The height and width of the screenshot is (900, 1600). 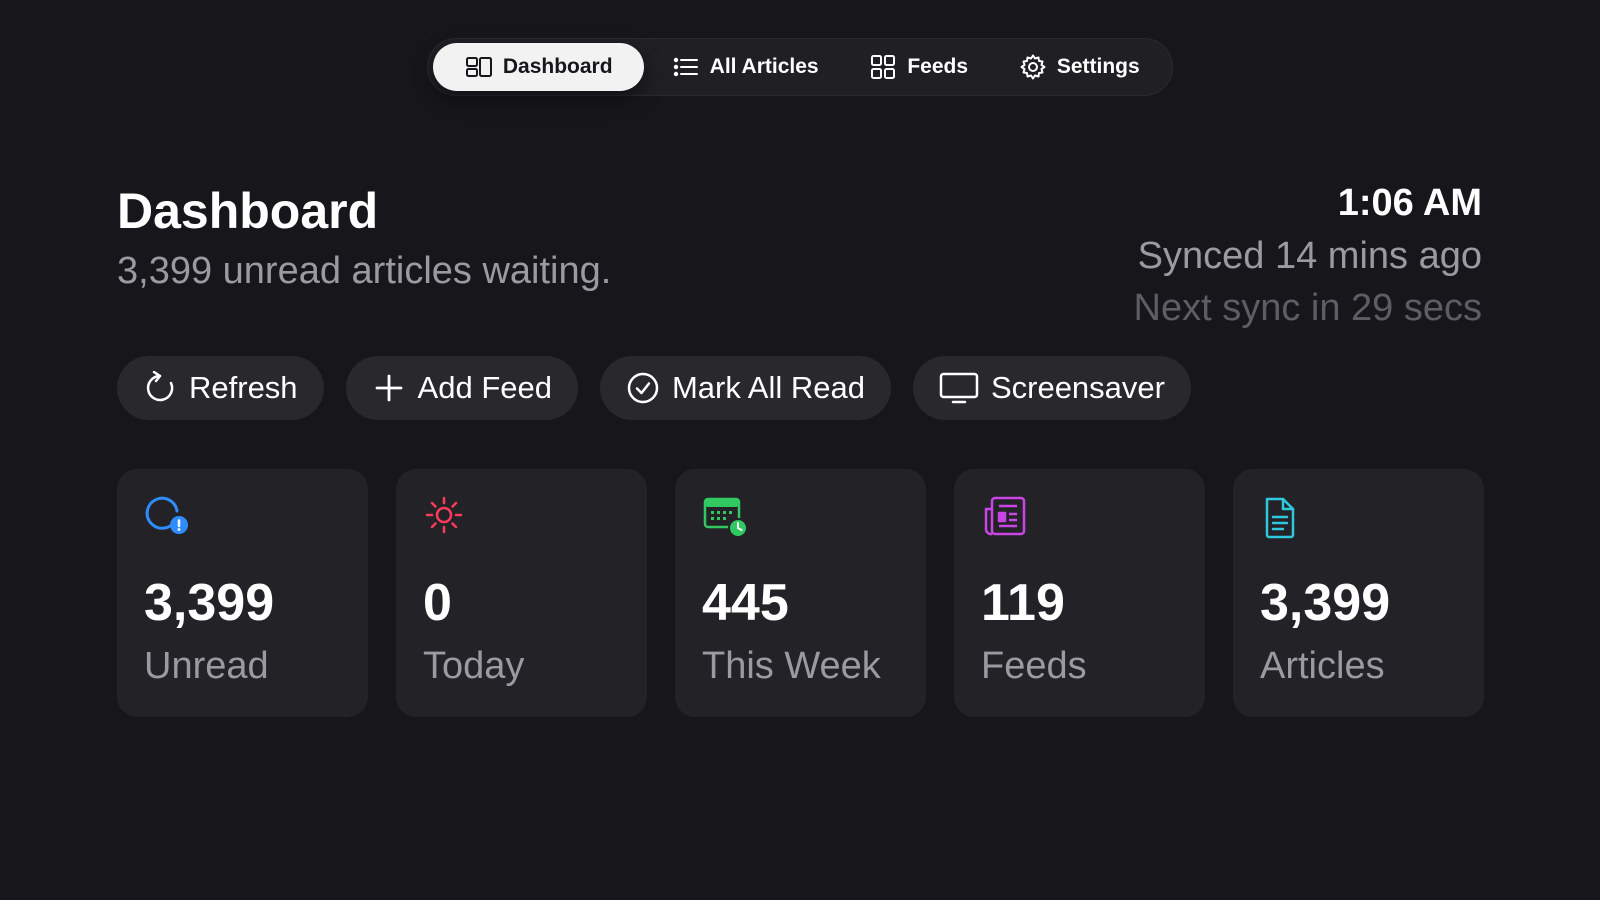 What do you see at coordinates (1307, 308) in the screenshot?
I see `next-sync: Next sync in 29 secs` at bounding box center [1307, 308].